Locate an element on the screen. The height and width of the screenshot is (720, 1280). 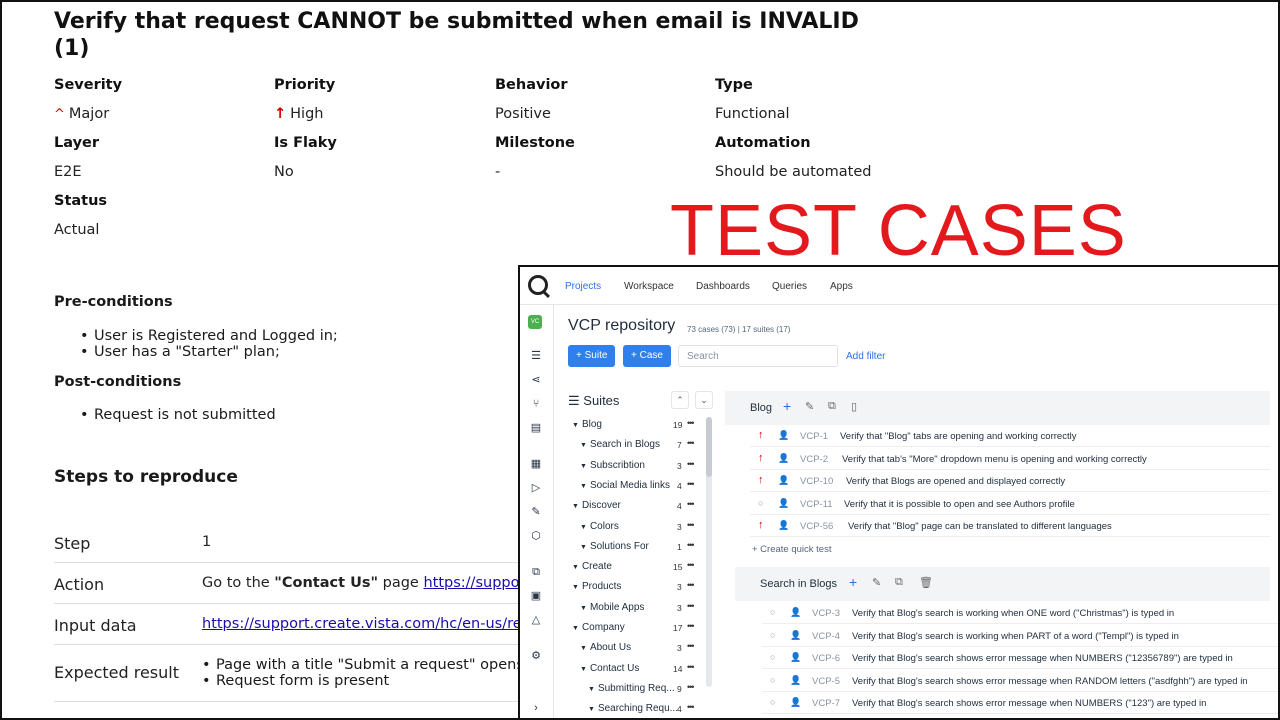
repository-icon: ☰ is located at coordinates (536, 356).